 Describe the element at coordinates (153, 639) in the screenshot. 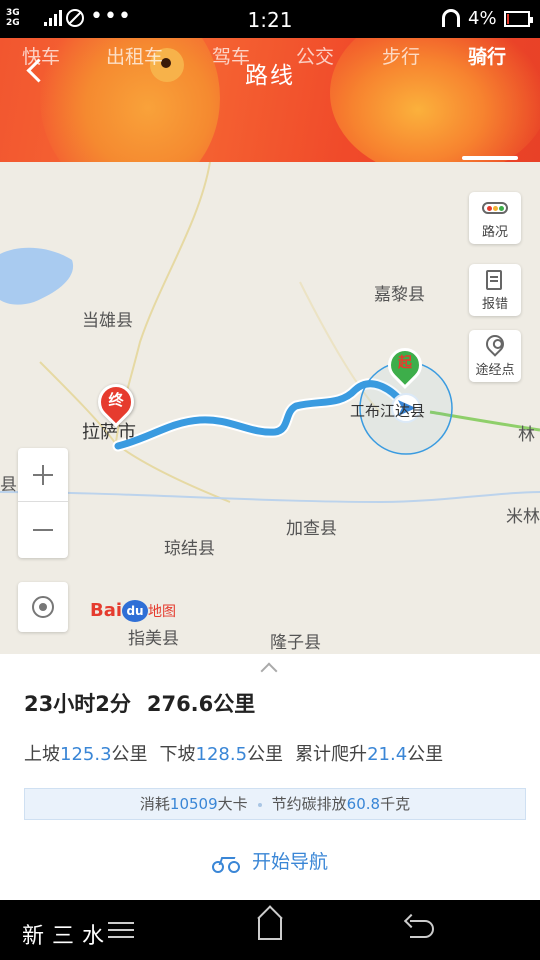

I see `map-label: 指美县` at that location.